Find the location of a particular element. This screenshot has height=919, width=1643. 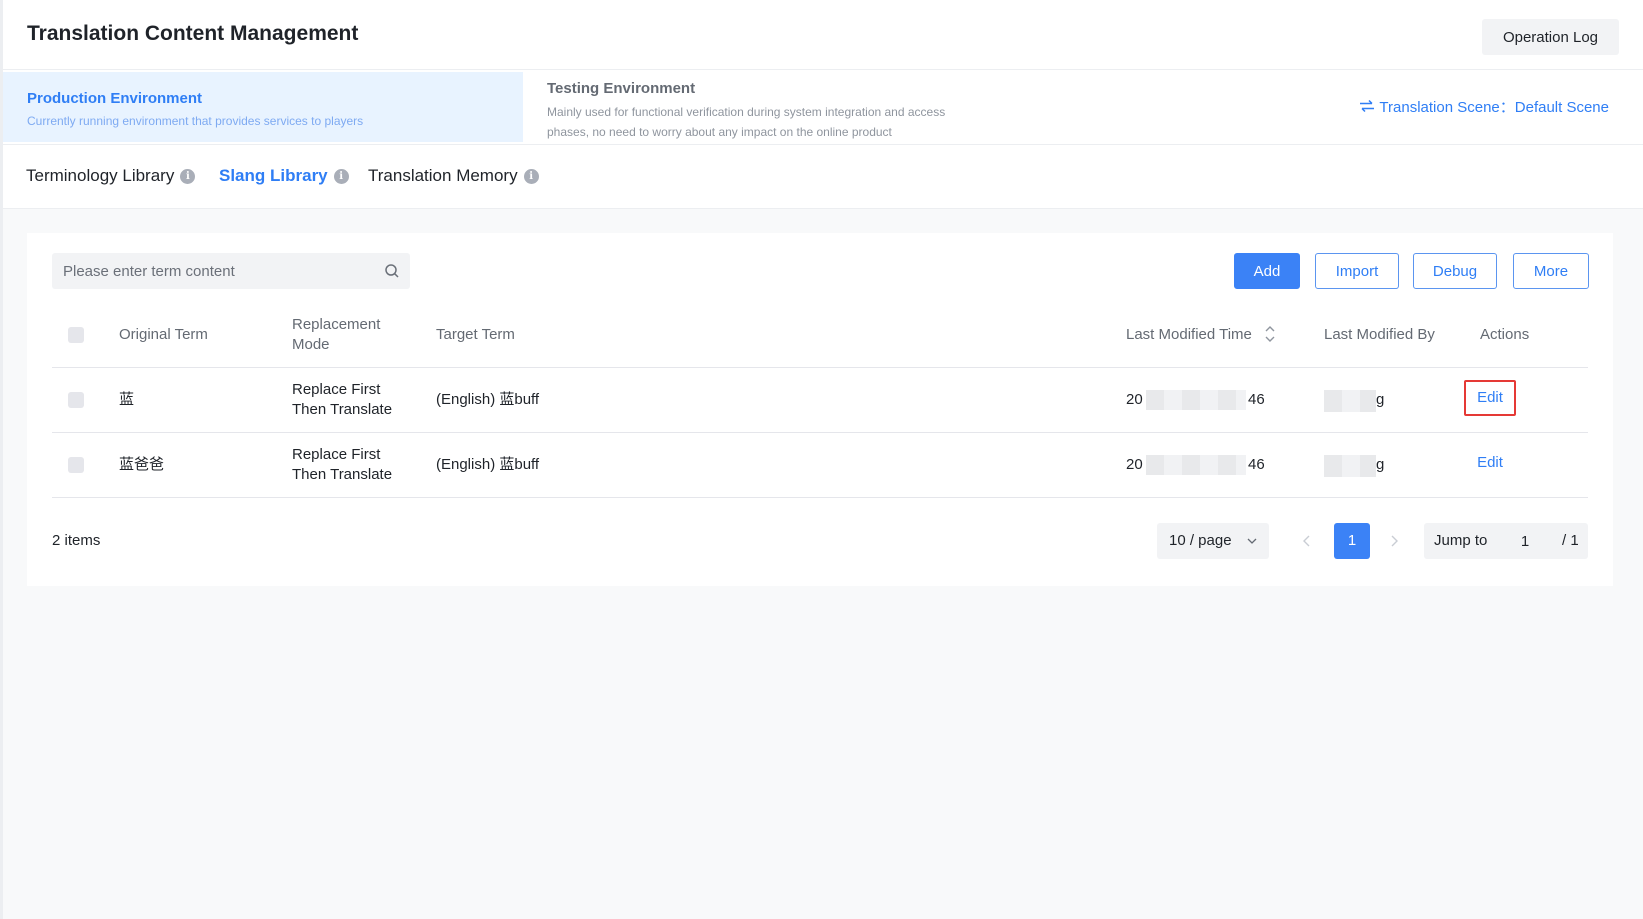

jump-to-page: Jump to / 1 is located at coordinates (1506, 541).